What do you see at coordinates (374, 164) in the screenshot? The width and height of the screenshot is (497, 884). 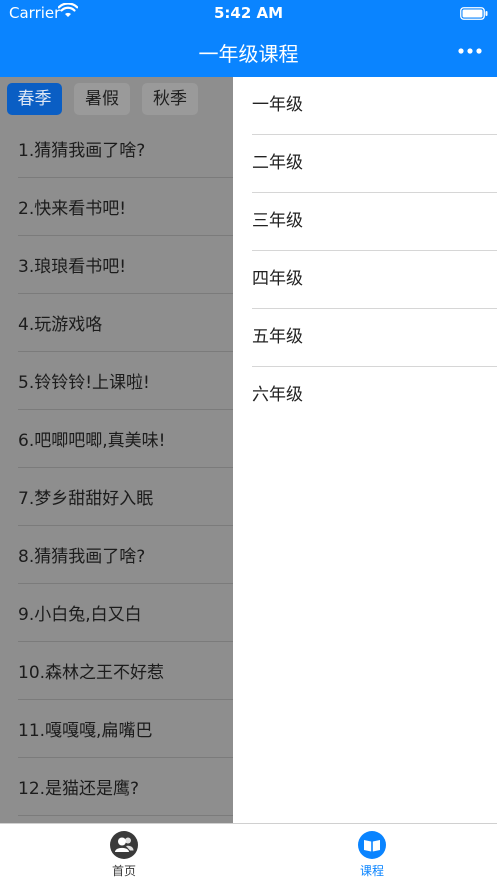 I see `grade-item-2: 二年级` at bounding box center [374, 164].